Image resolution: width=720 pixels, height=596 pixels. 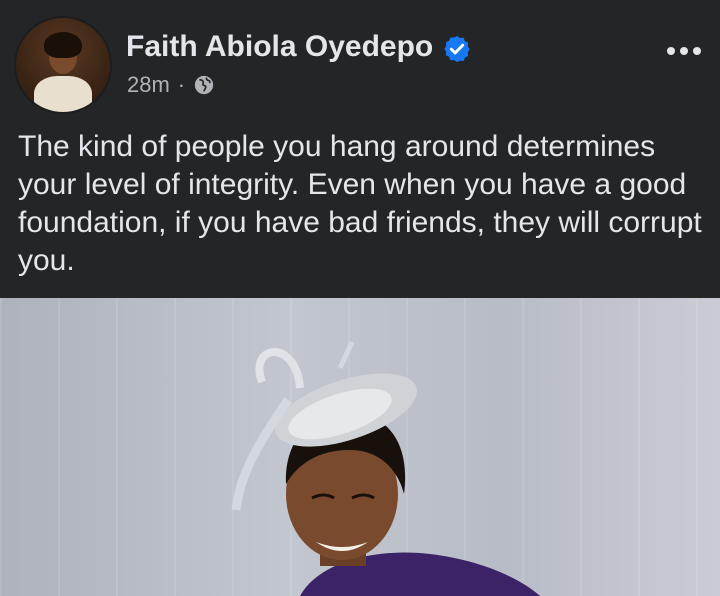 I want to click on post-time: 28m, so click(x=148, y=85).